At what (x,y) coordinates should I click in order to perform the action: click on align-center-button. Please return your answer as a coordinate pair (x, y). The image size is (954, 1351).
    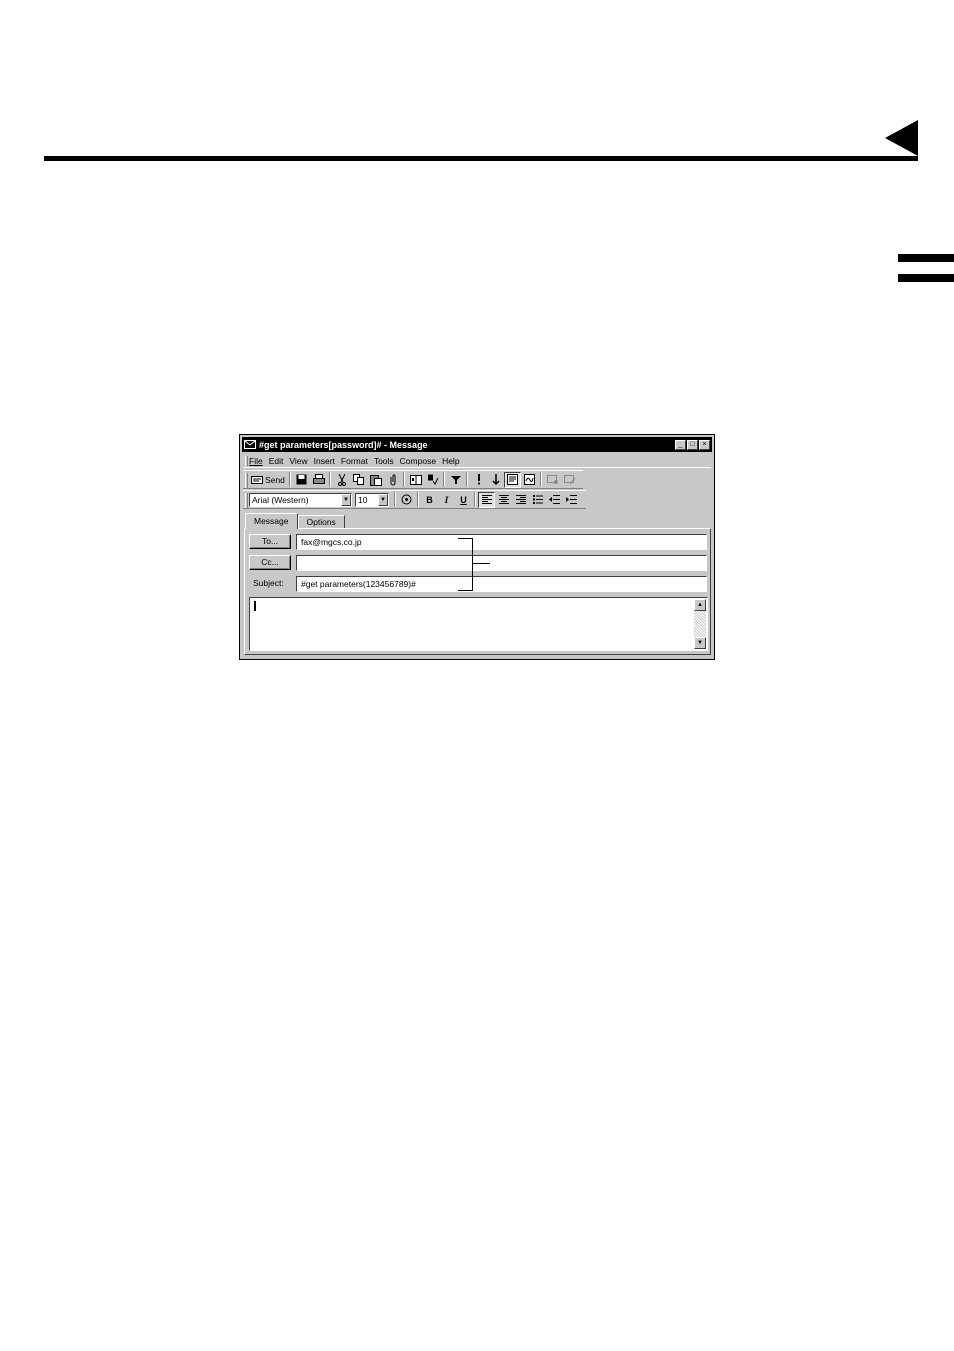
    Looking at the image, I should click on (503, 500).